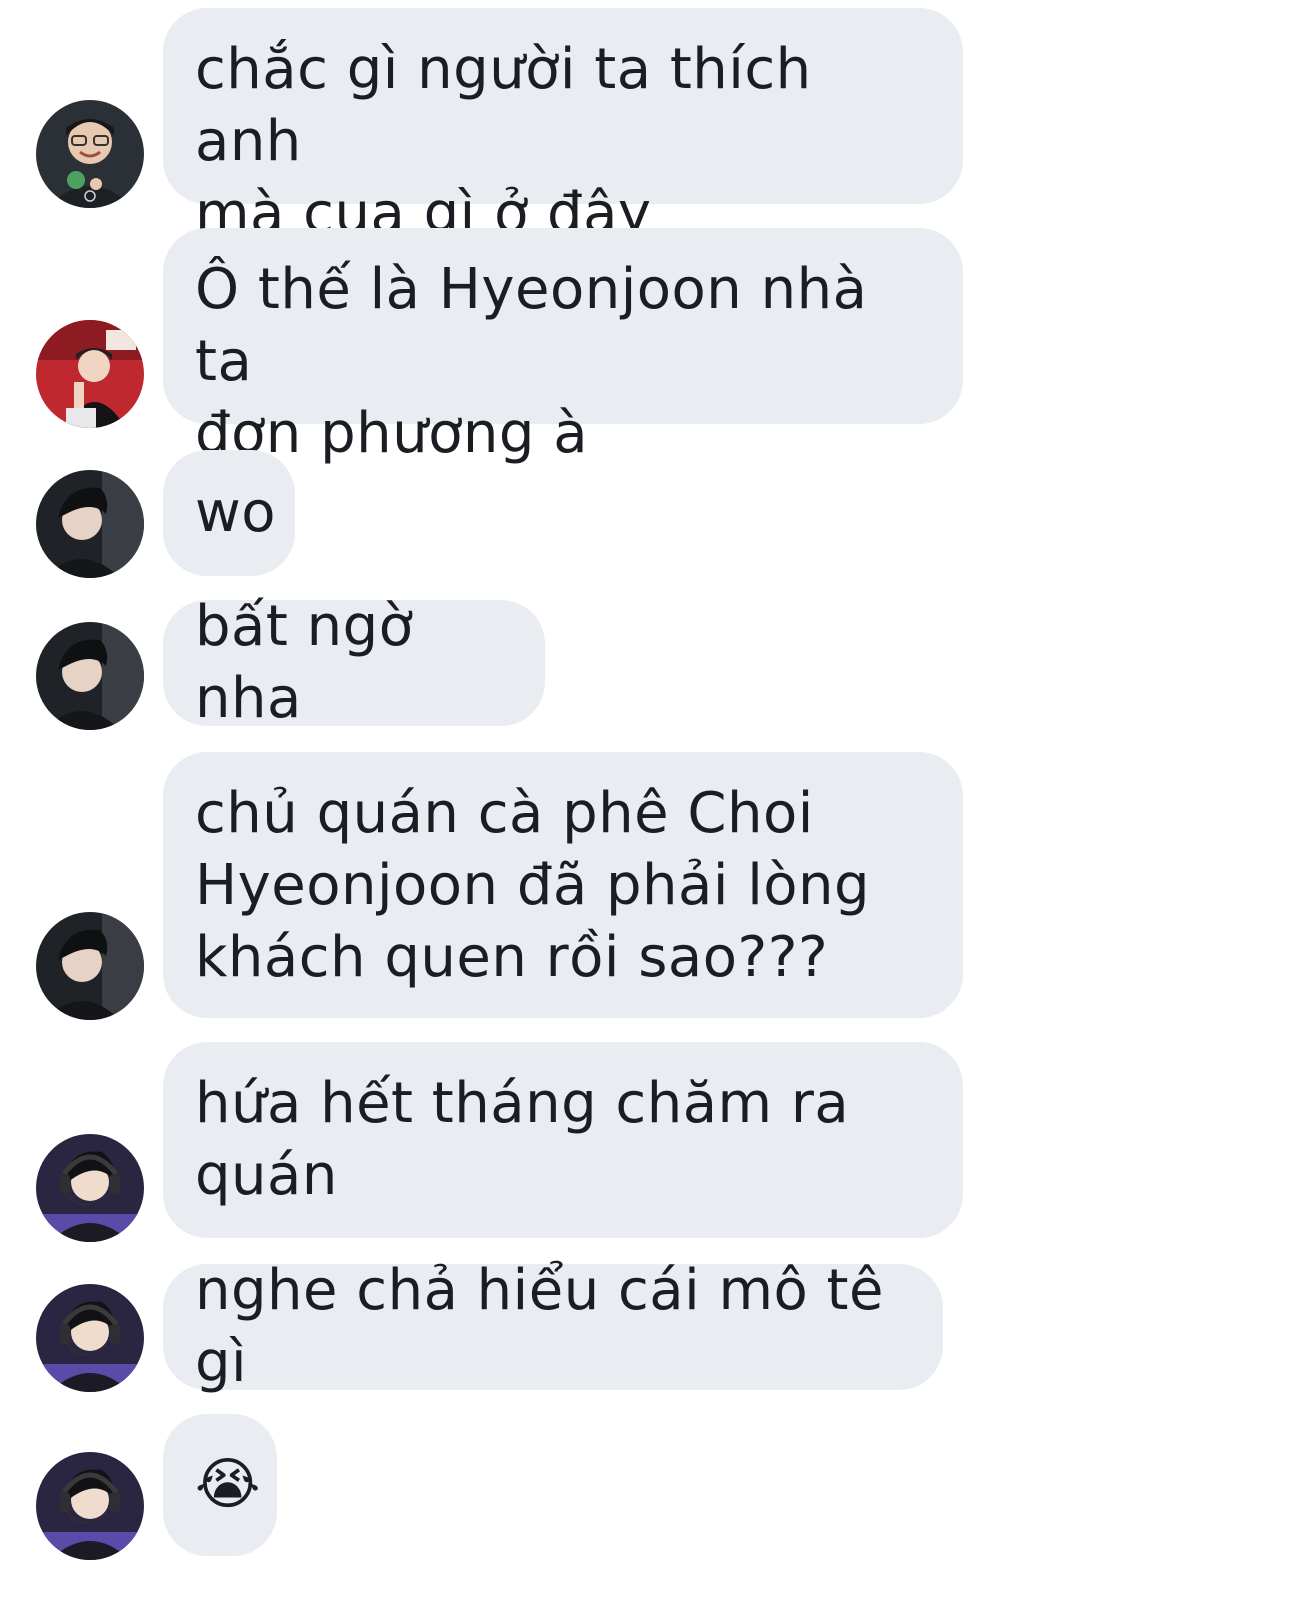  What do you see at coordinates (354, 662) in the screenshot?
I see `message-bubble: bất ngờ nha` at bounding box center [354, 662].